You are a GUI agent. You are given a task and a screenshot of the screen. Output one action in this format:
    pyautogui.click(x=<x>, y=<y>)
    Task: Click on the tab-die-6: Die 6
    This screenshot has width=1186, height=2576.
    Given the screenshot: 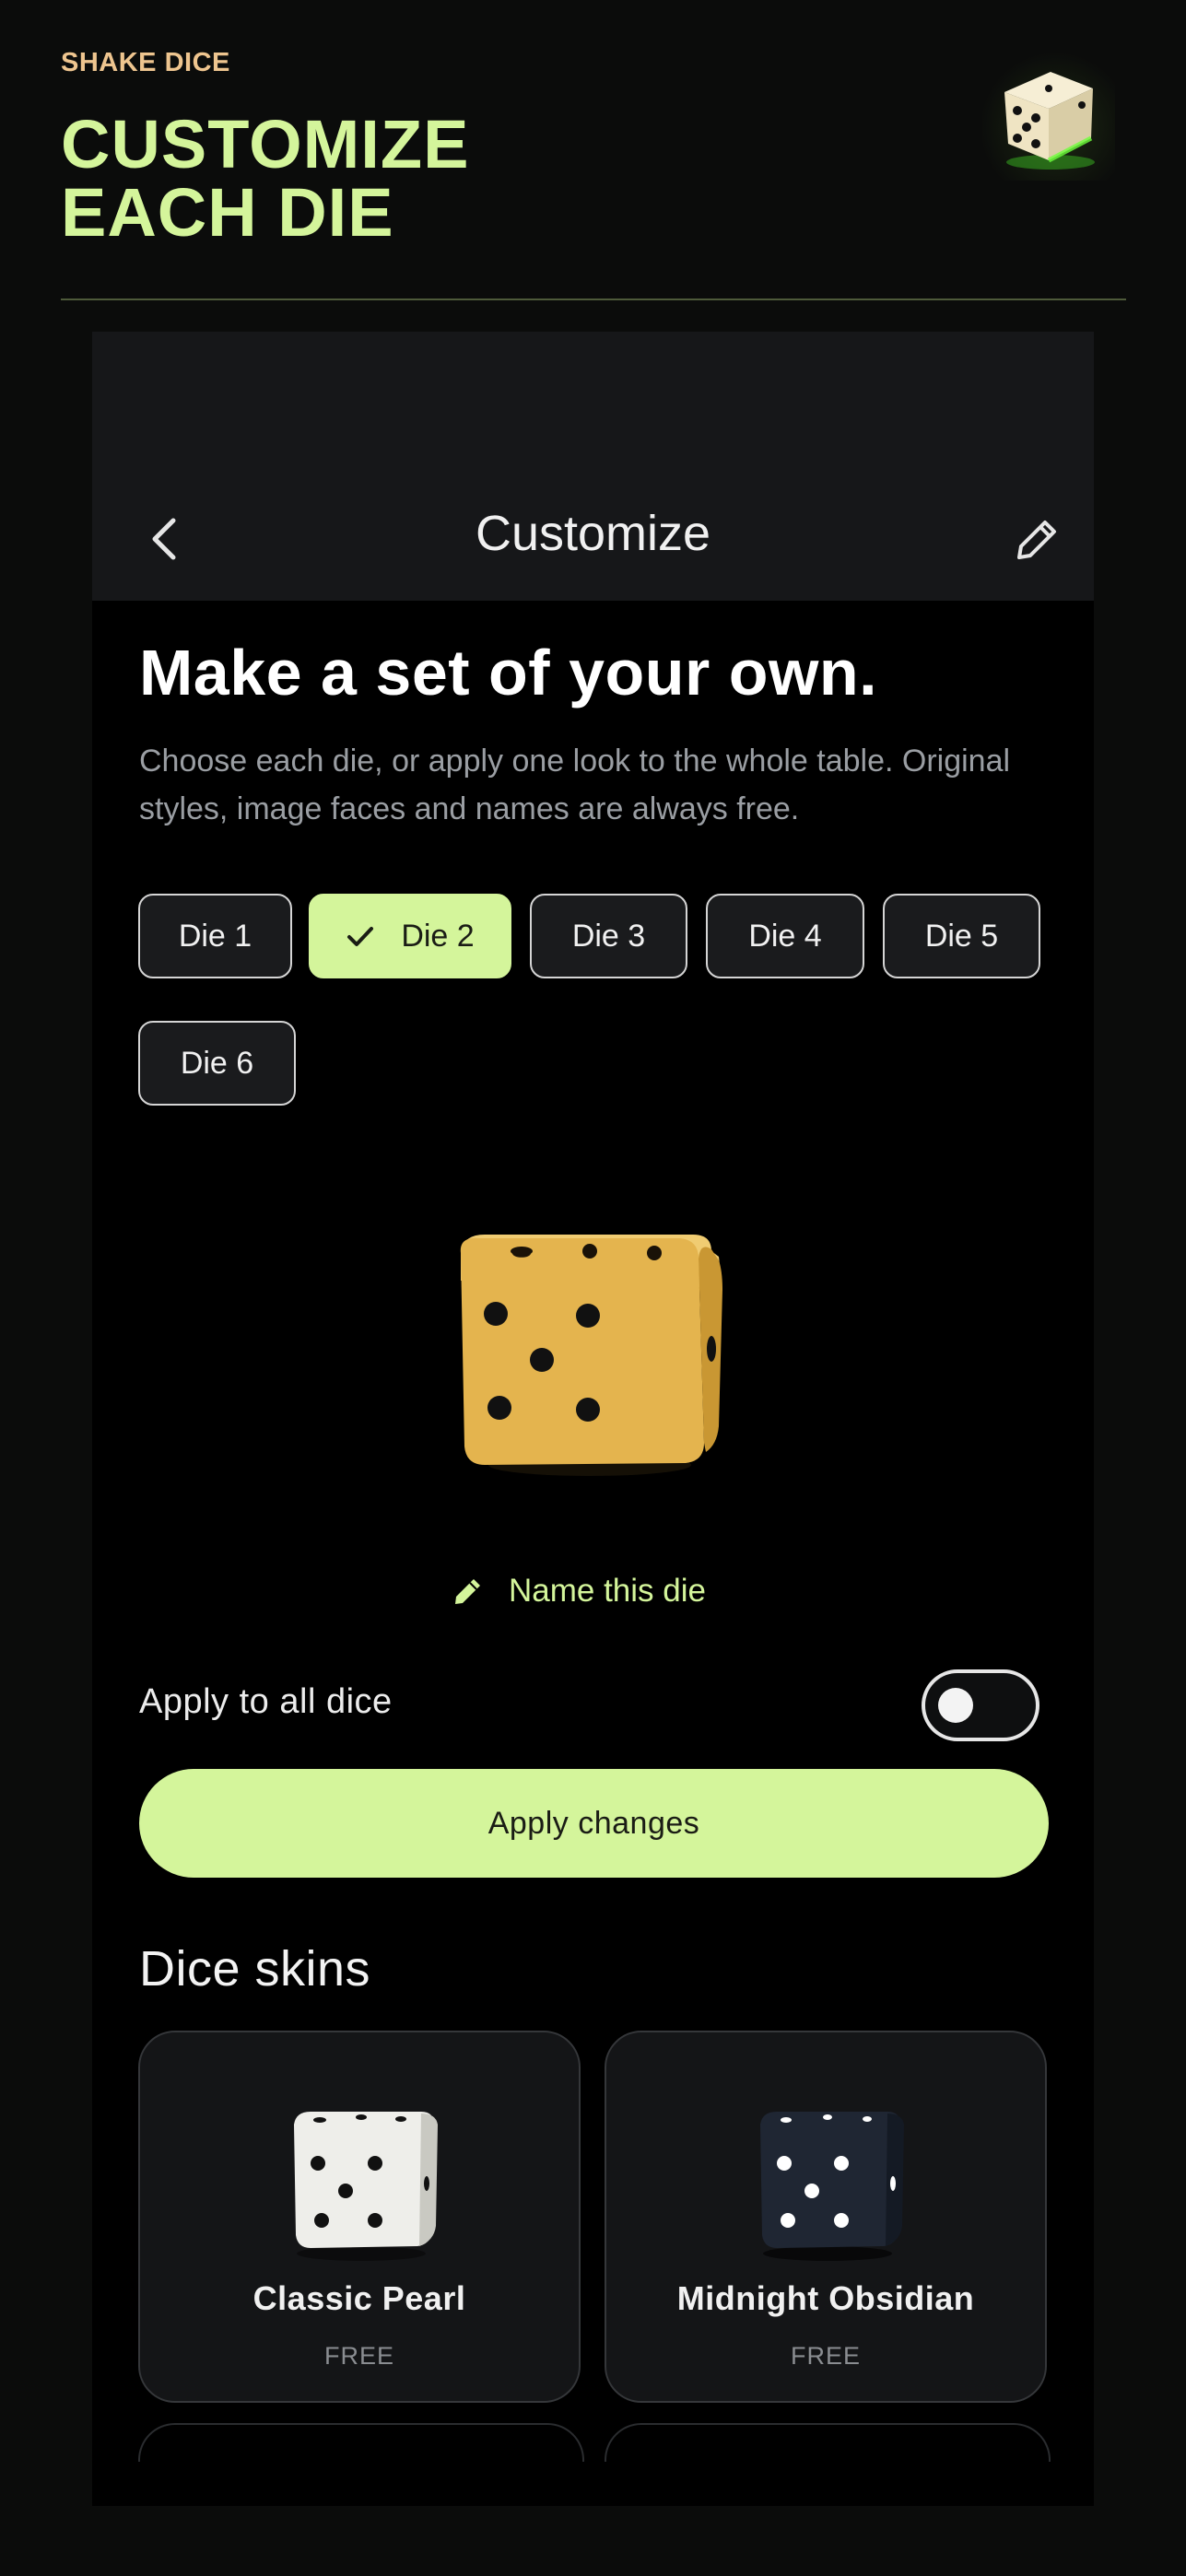 What is the action you would take?
    pyautogui.click(x=217, y=1063)
    